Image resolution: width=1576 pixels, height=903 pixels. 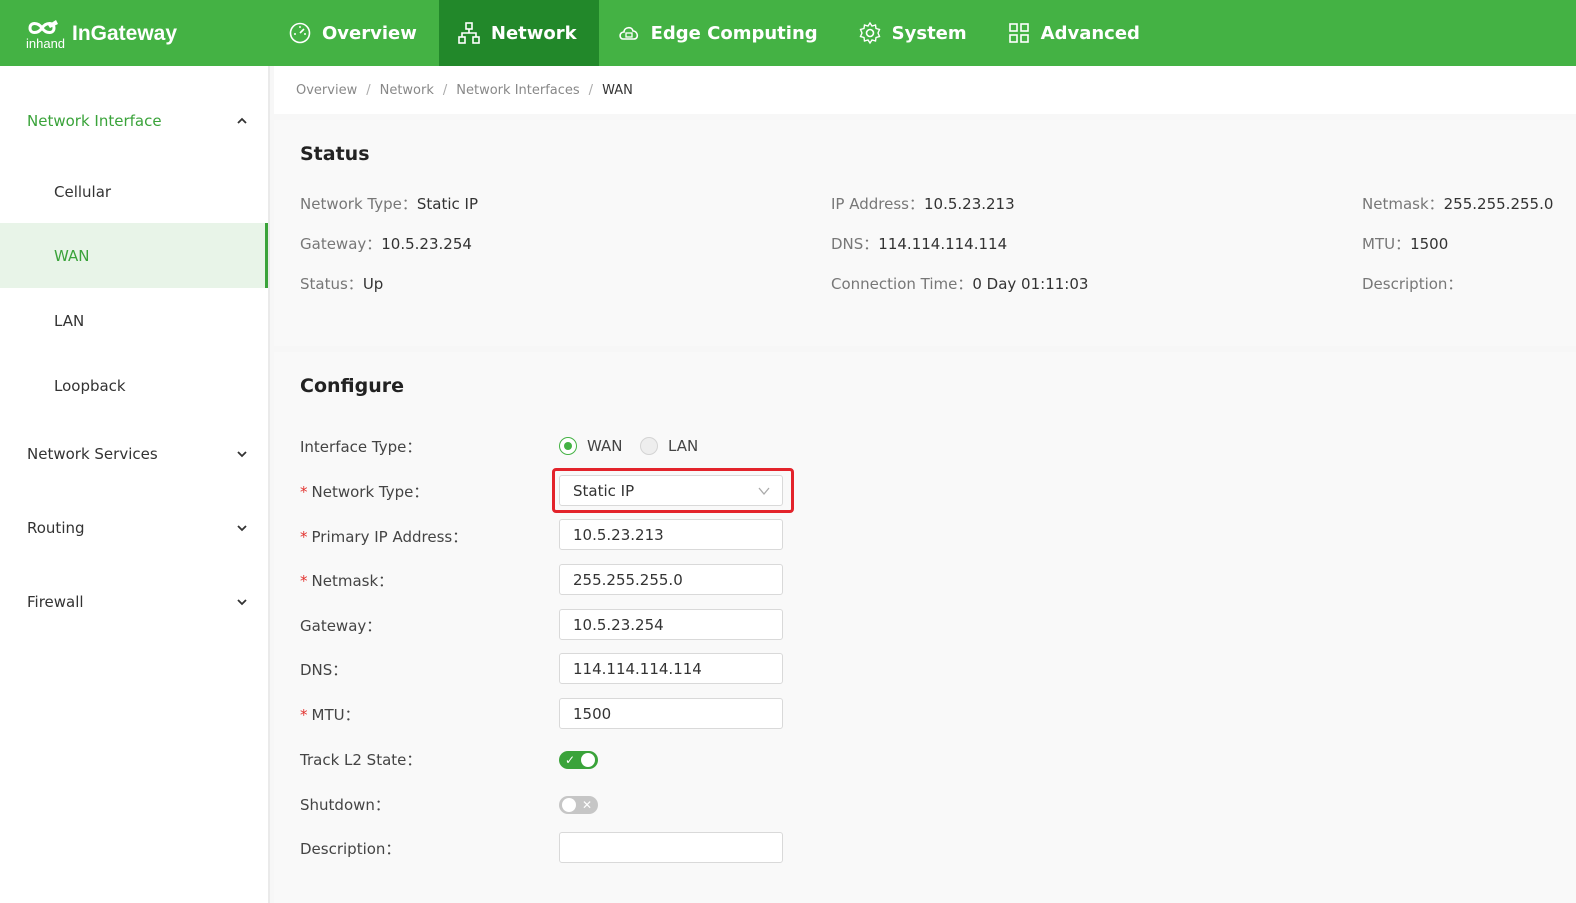 I want to click on close-icon: ✕, so click(x=586, y=805).